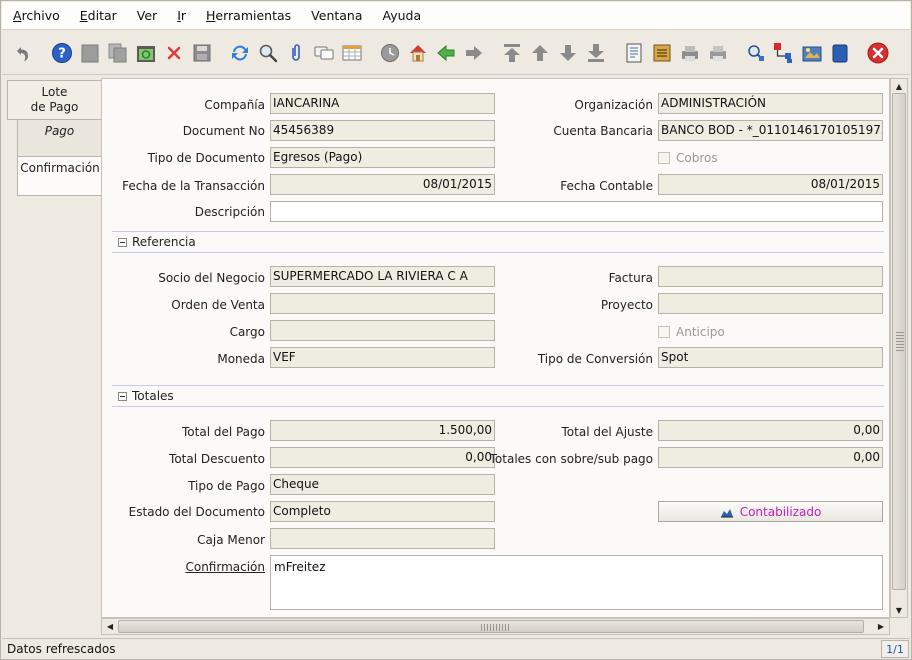 The image size is (912, 660). Describe the element at coordinates (83, 15) in the screenshot. I see `menu-editar-mnemonic: E` at that location.